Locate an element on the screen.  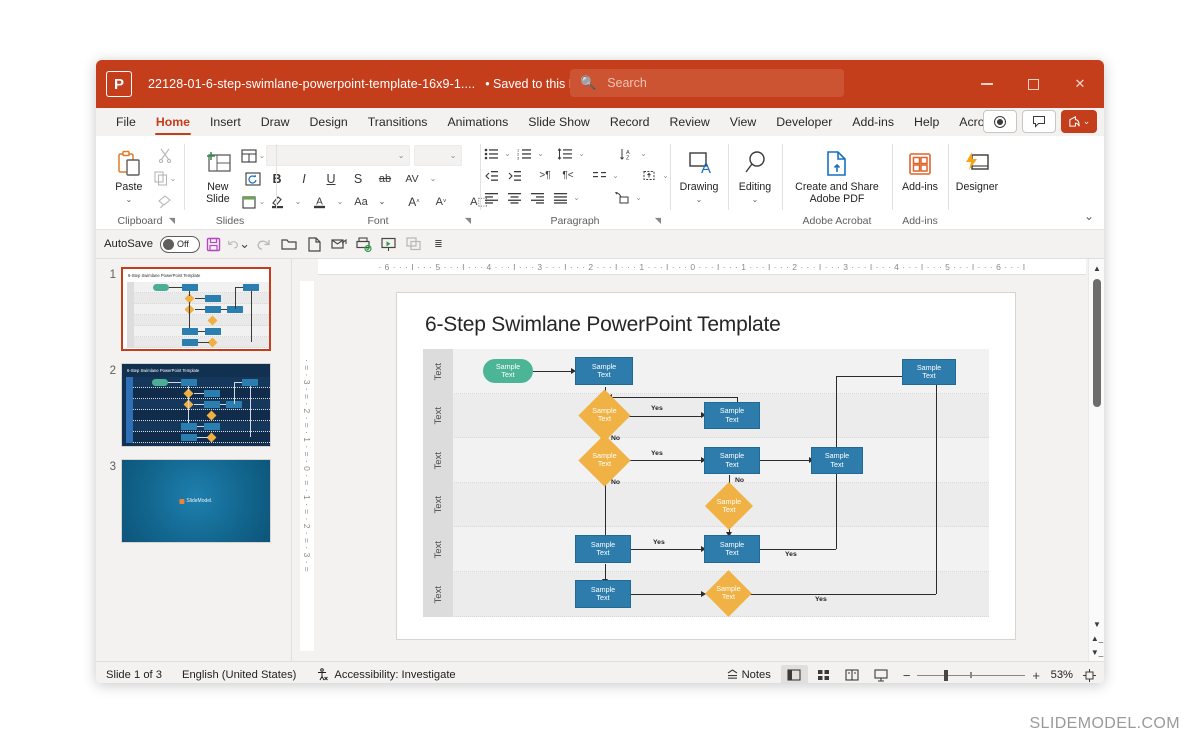
new-slide-button: New Slide is located at coordinates (218, 174).